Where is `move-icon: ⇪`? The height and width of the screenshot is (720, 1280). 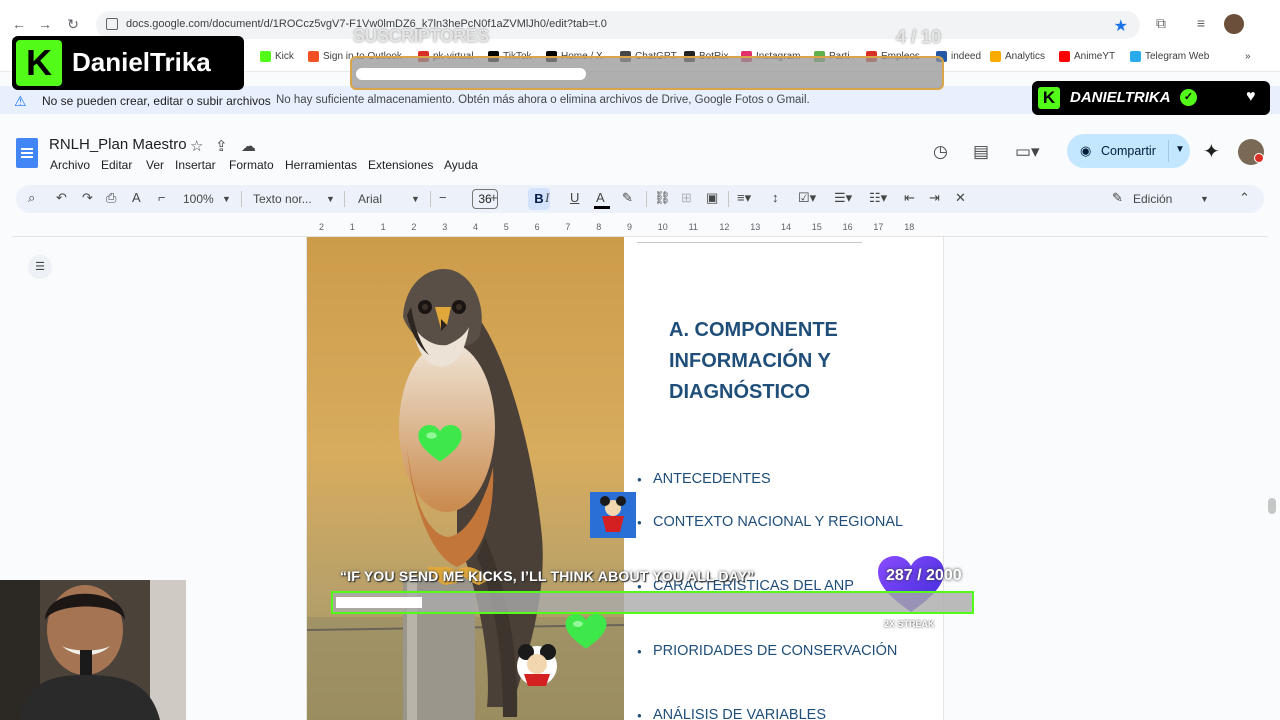
move-icon: ⇪ is located at coordinates (221, 146).